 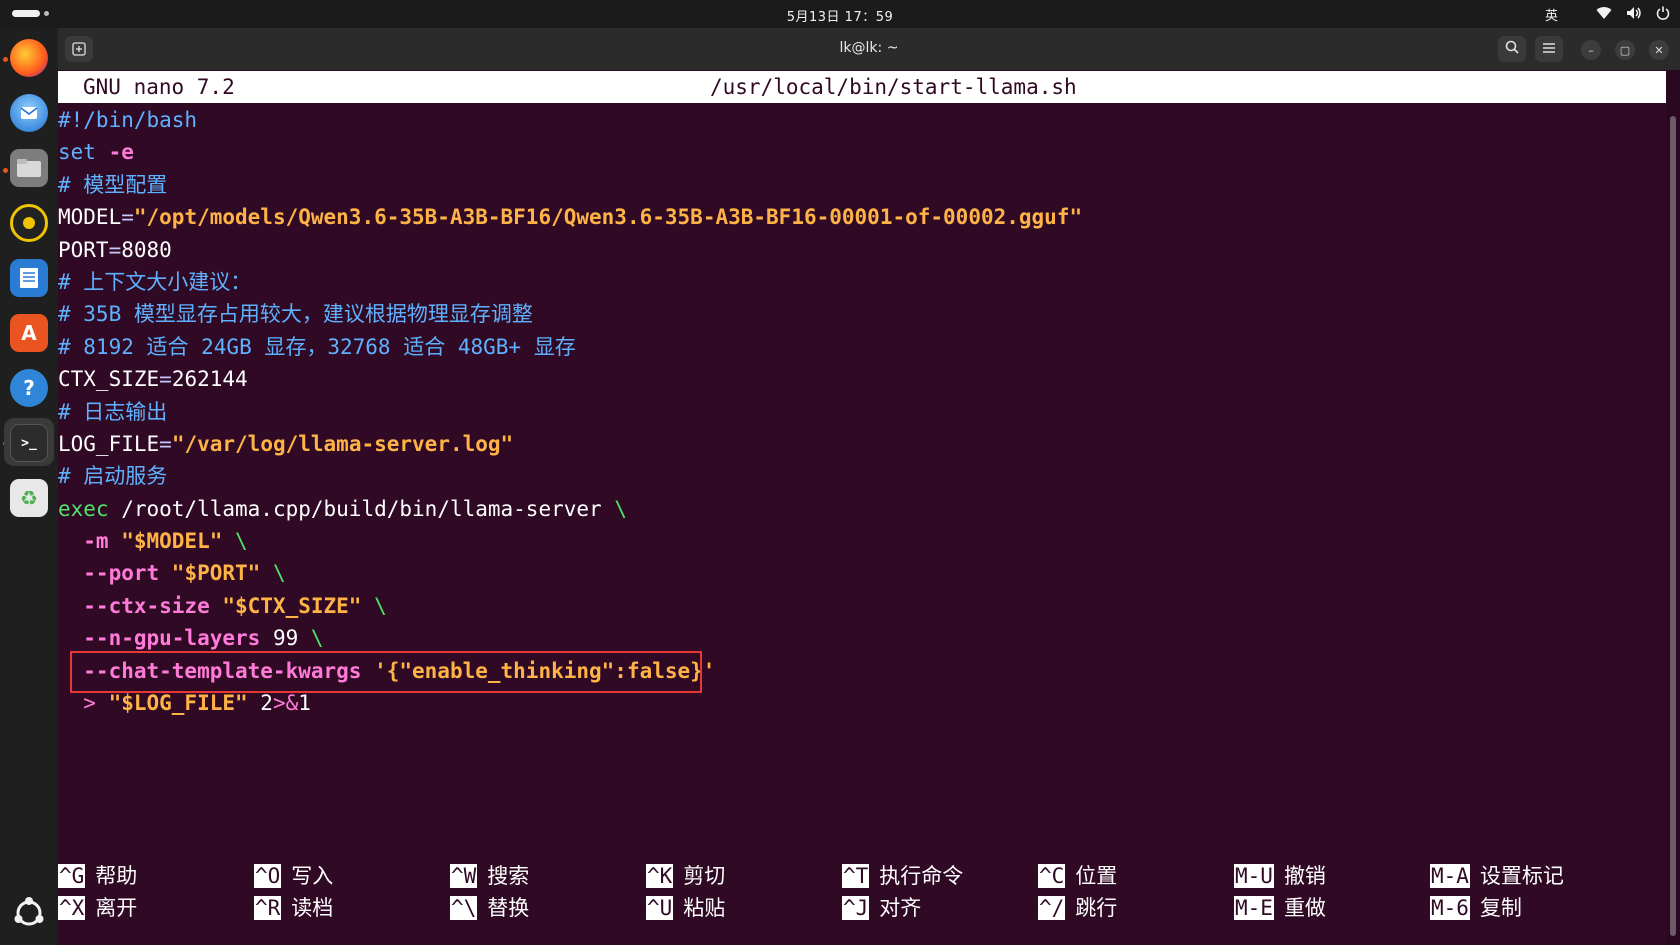 I want to click on value: 262144, so click(x=209, y=379).